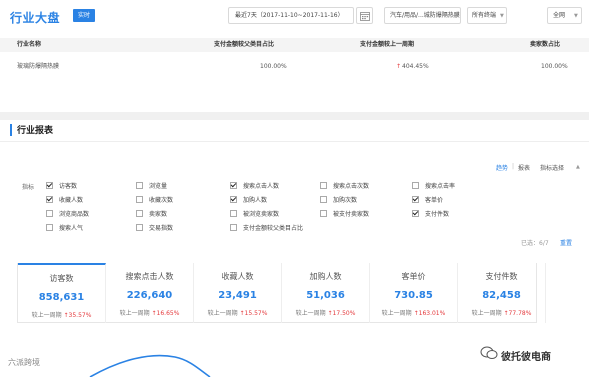 This screenshot has width=589, height=377. Describe the element at coordinates (80, 315) in the screenshot. I see `kpi-change: 35.57%` at that location.